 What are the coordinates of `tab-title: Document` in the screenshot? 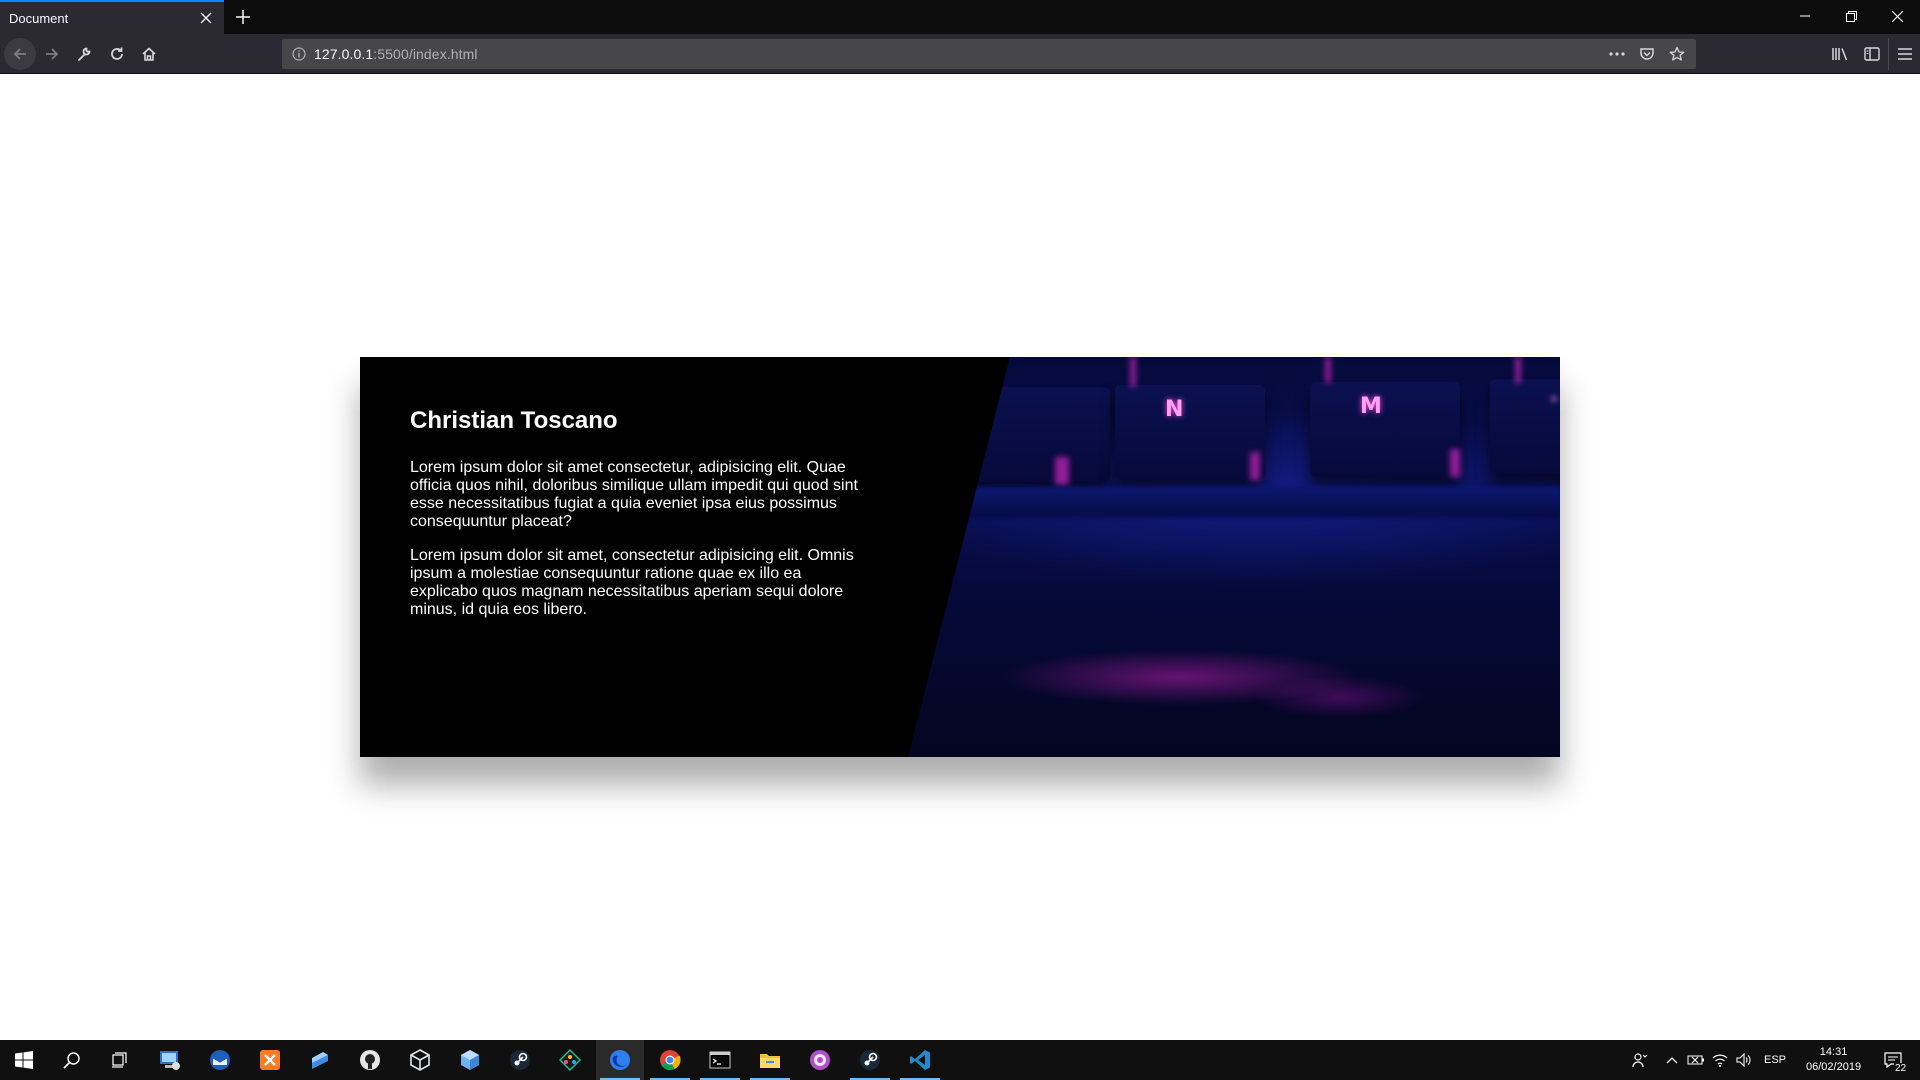 It's located at (39, 18).